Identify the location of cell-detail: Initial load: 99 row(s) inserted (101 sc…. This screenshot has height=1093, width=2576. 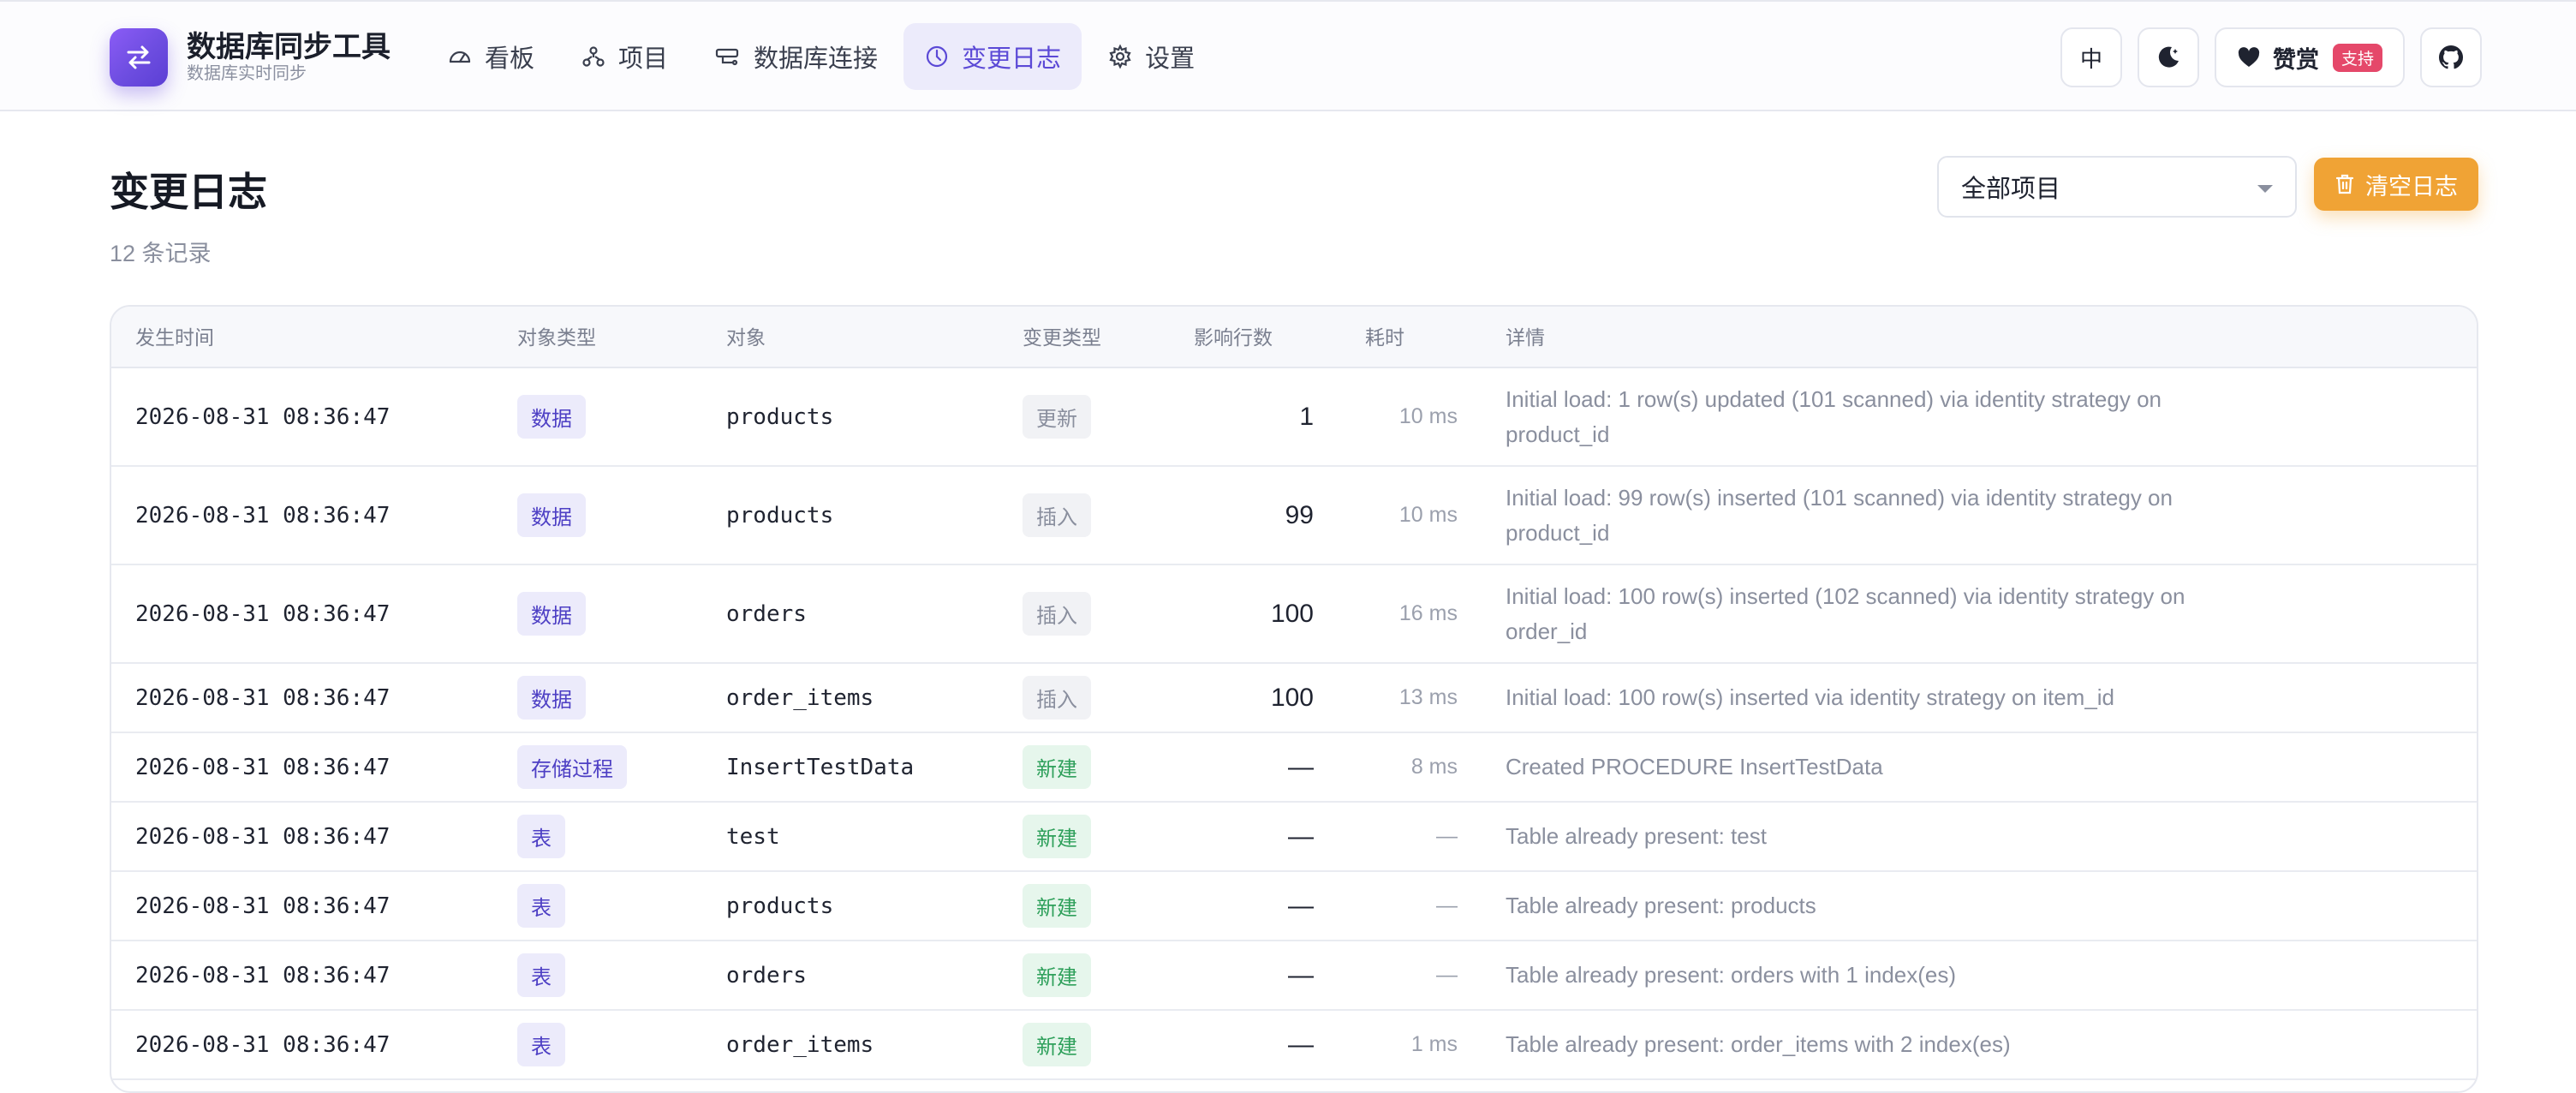
(1840, 515).